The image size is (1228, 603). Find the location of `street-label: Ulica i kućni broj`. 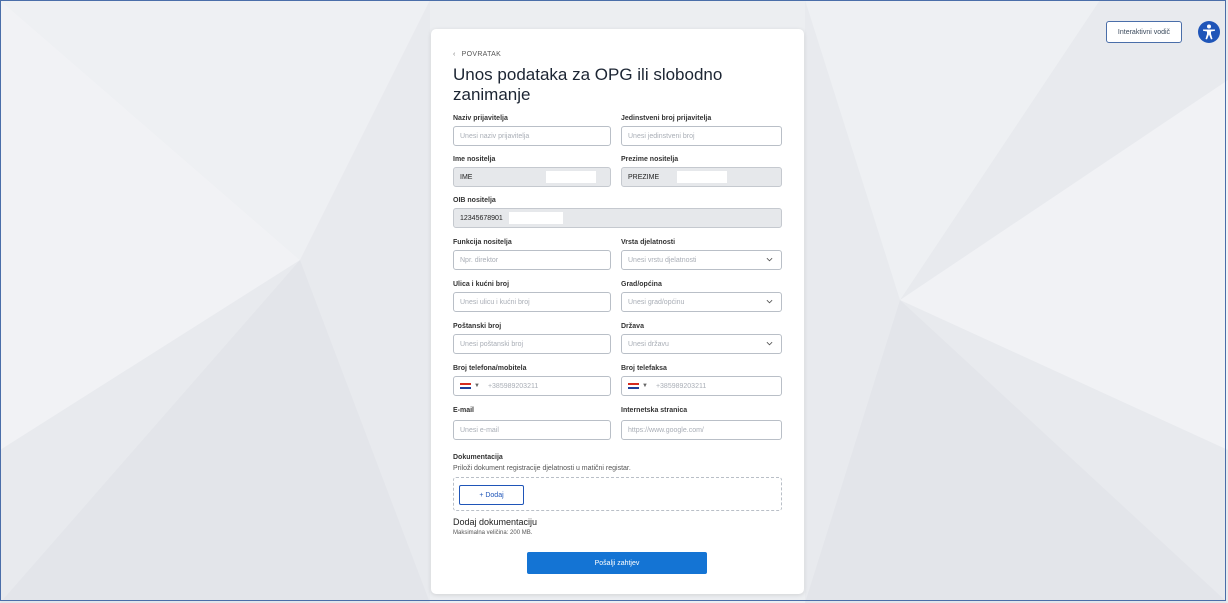

street-label: Ulica i kućni broj is located at coordinates (481, 284).